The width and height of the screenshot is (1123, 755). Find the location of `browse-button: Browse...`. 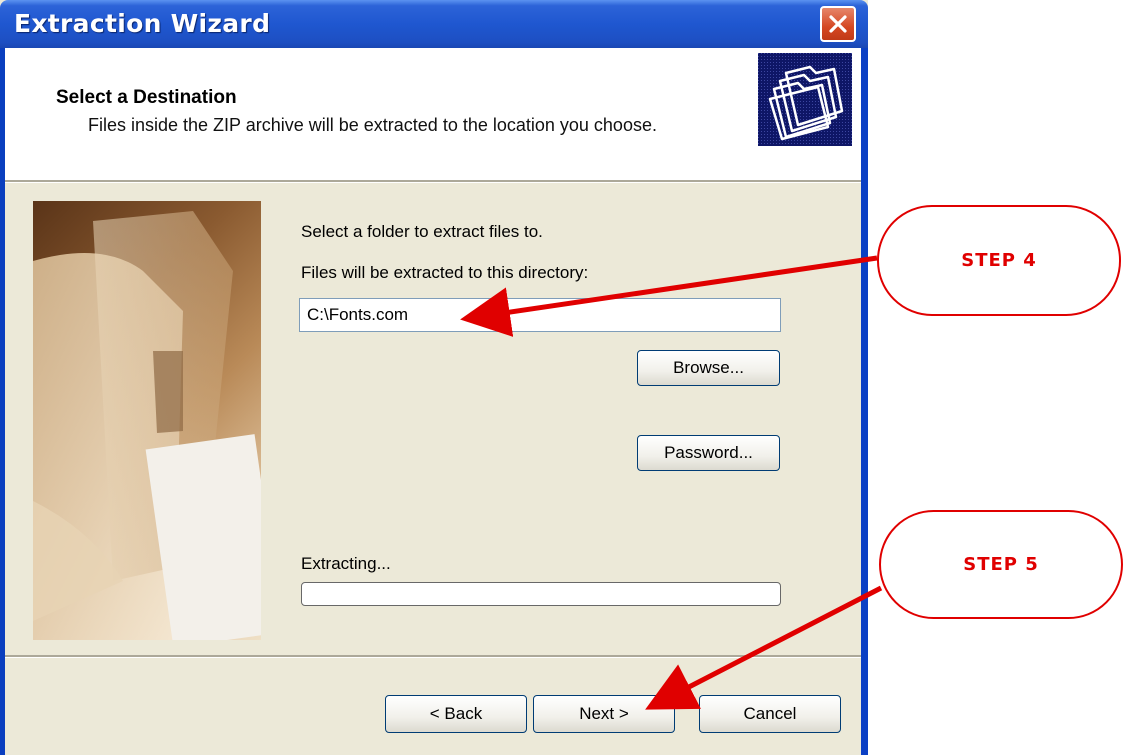

browse-button: Browse... is located at coordinates (708, 368).